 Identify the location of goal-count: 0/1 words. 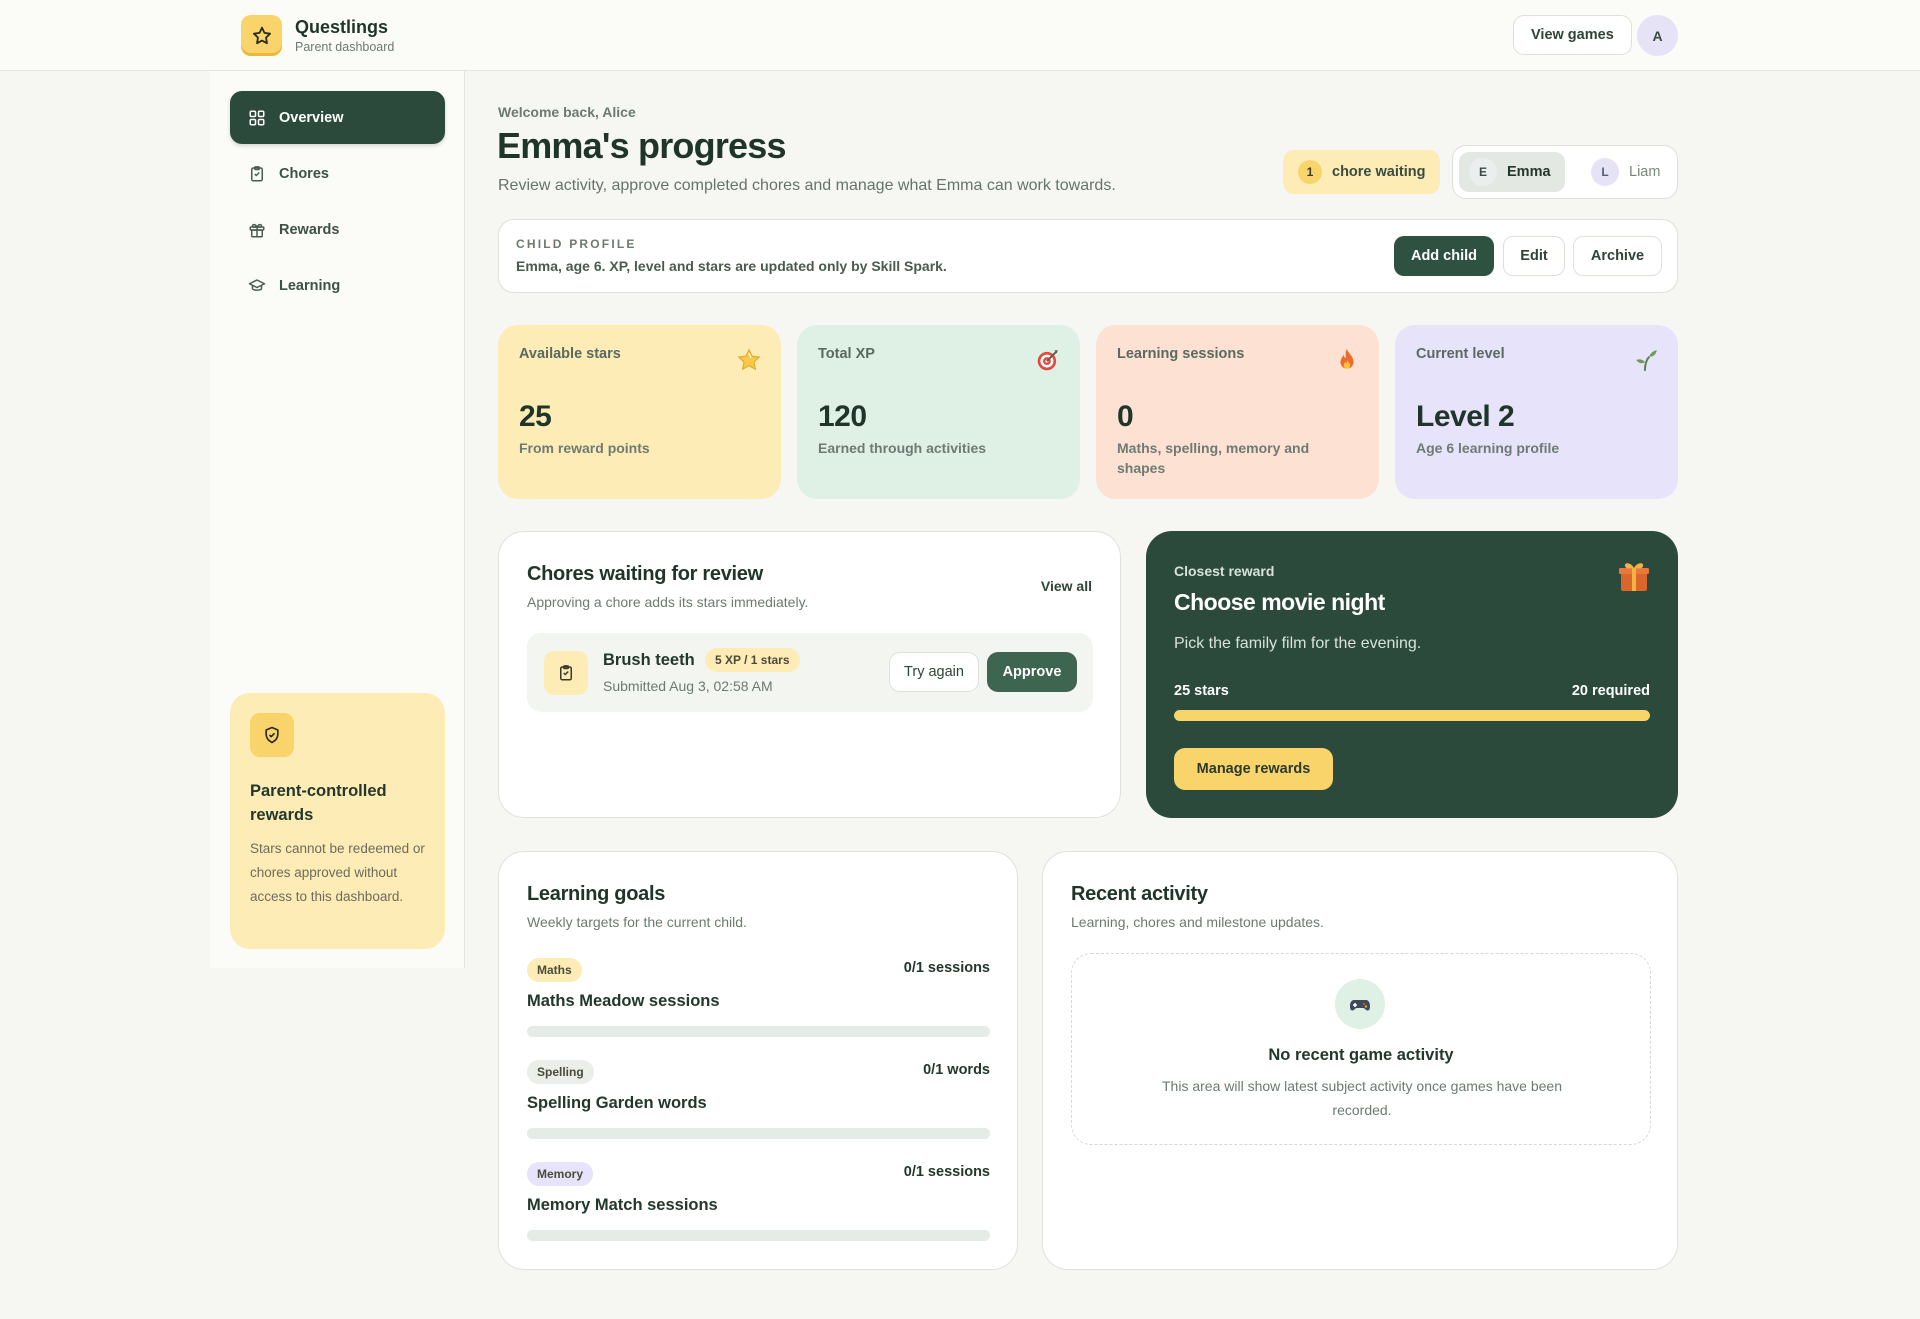
(956, 1070).